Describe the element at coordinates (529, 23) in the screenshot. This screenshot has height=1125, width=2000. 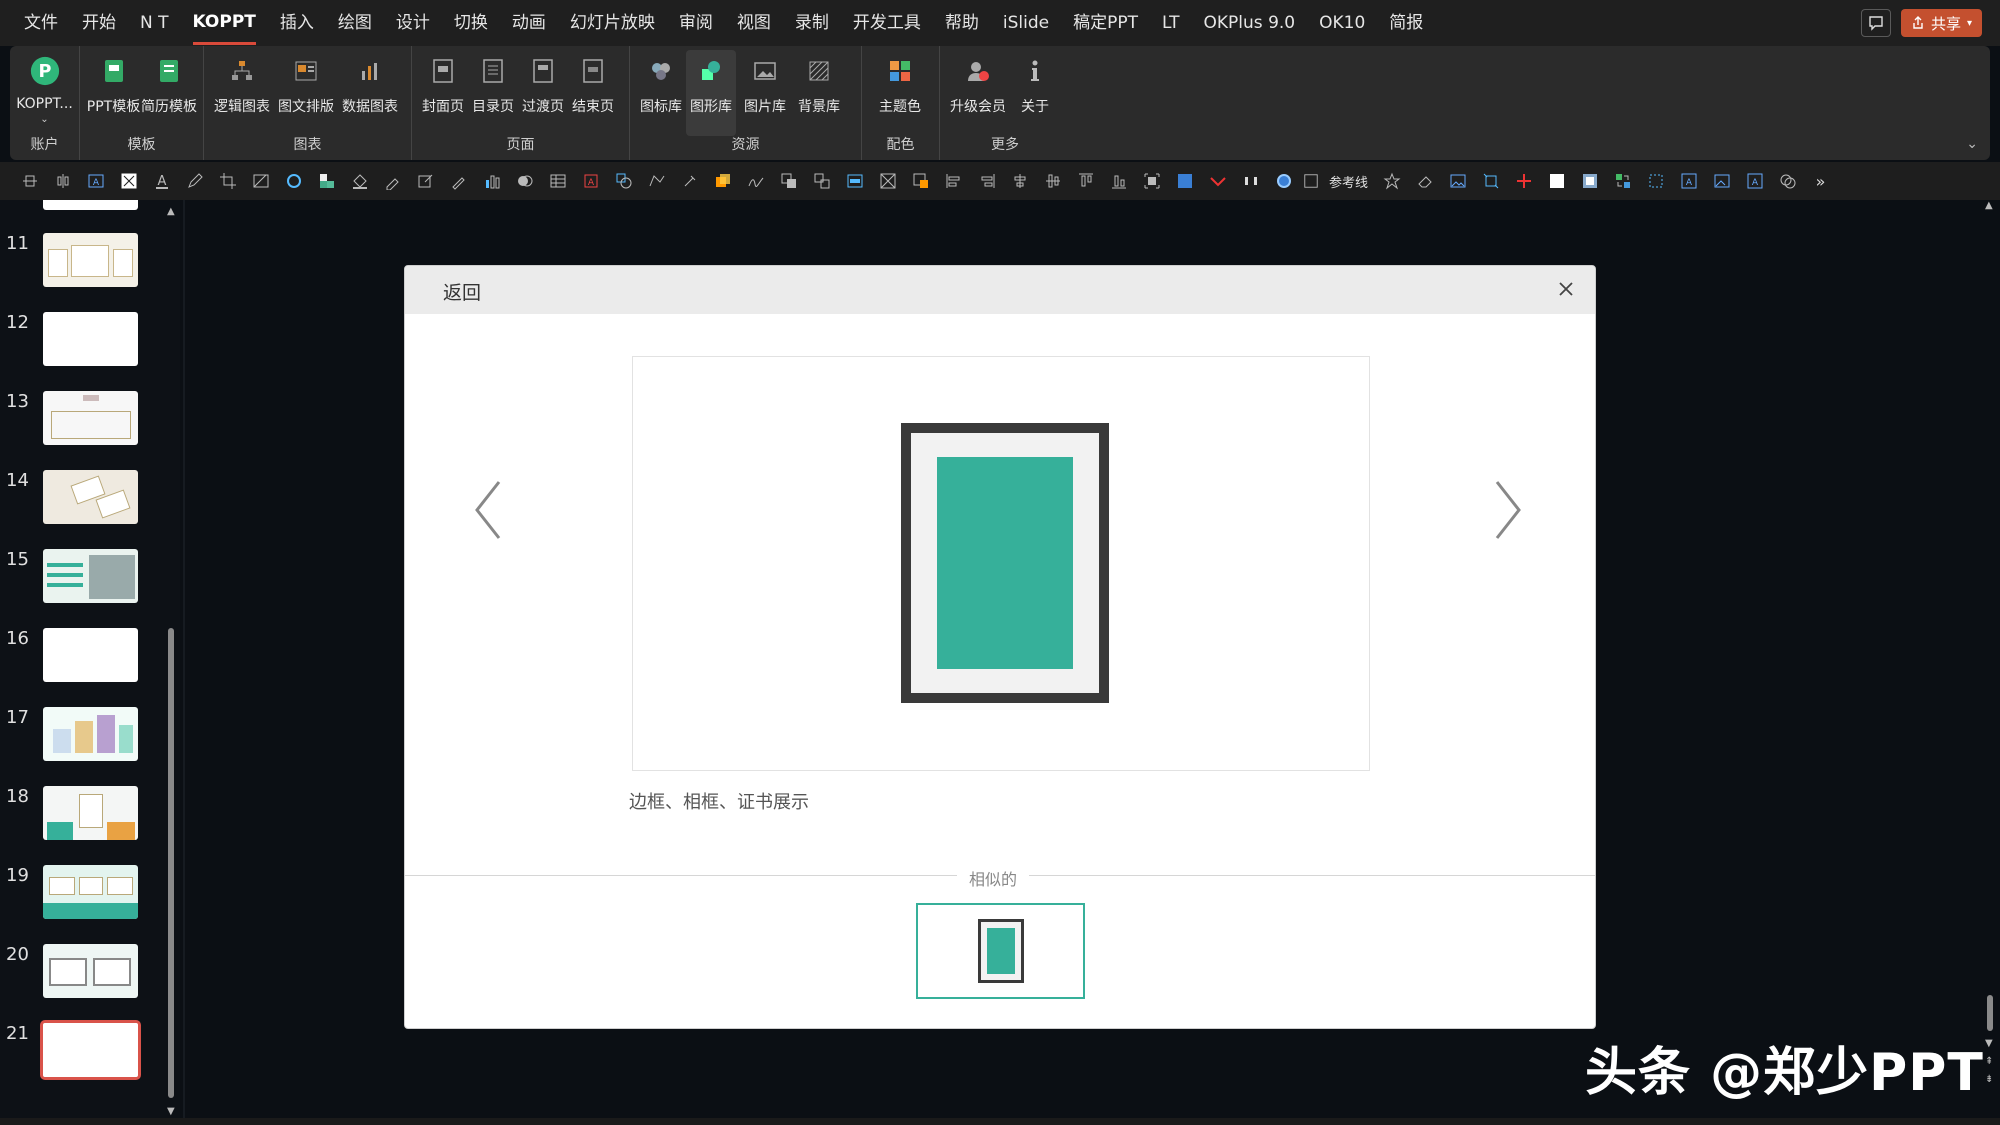
I see `menu-animations: 动画` at that location.